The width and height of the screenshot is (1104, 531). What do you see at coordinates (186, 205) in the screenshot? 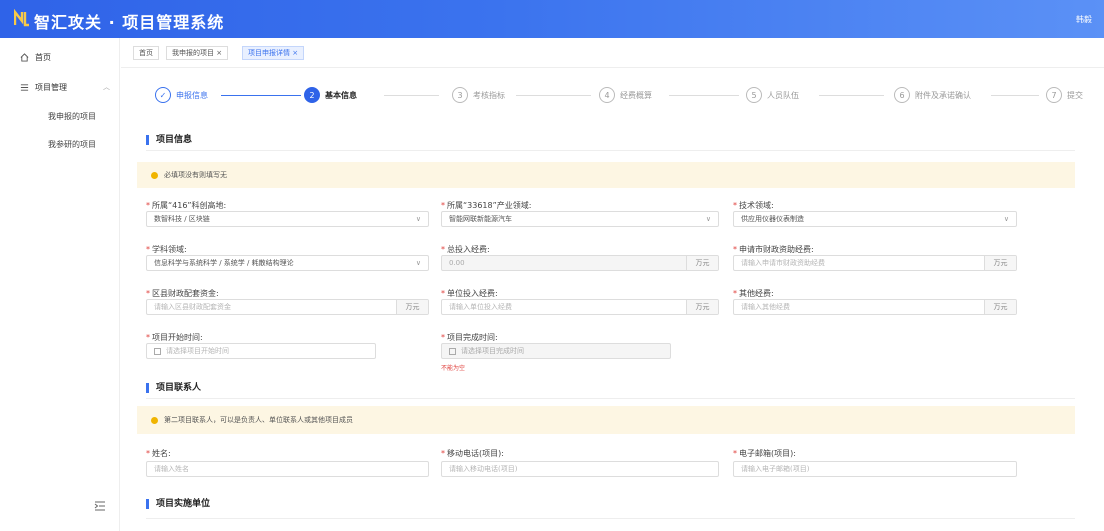
I see `label-416: * 所属“416”科创高地:` at bounding box center [186, 205].